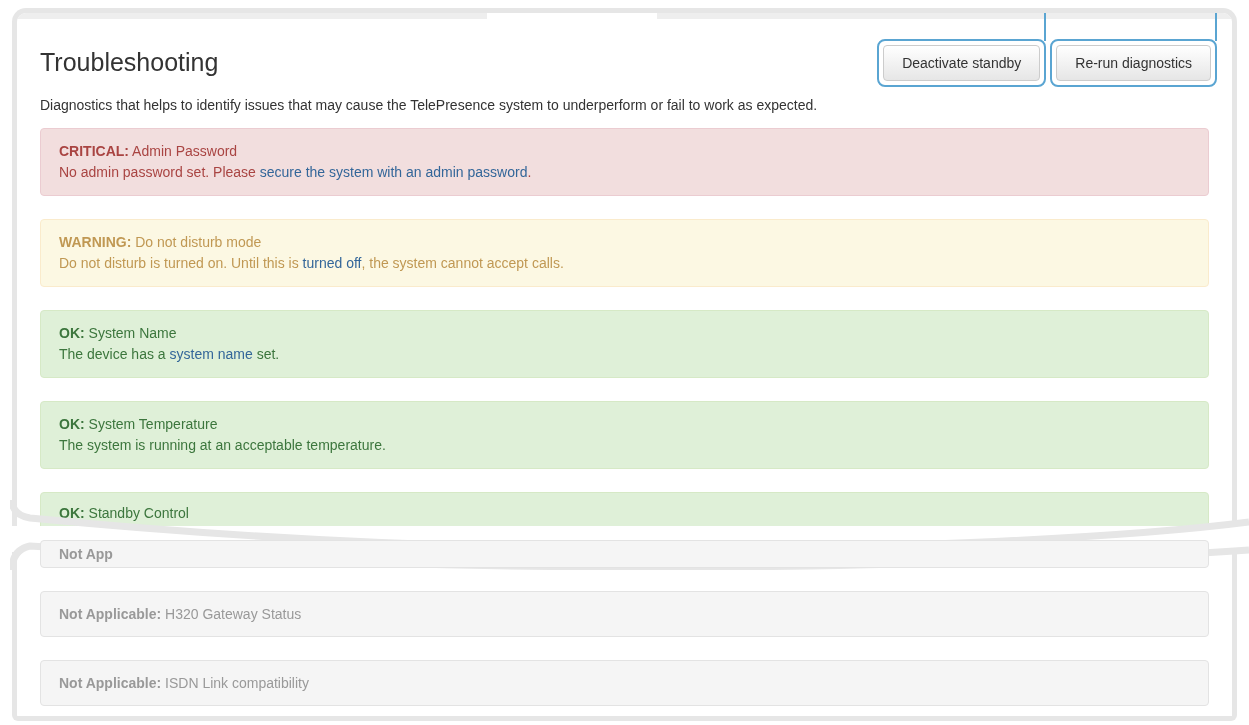 Image resolution: width=1249 pixels, height=725 pixels. I want to click on alert-title: Not Applicable: ISDN Link compatibility, so click(184, 683).